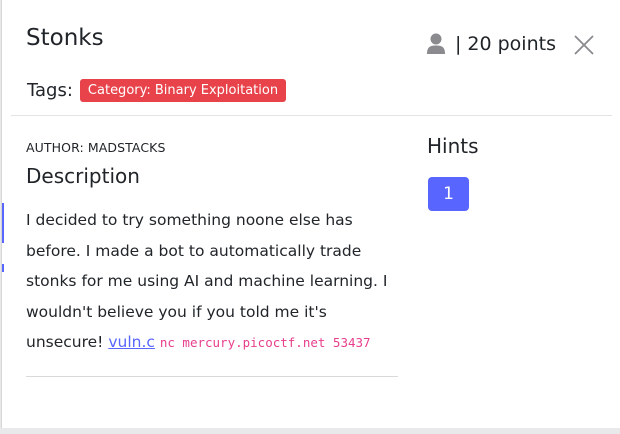 The image size is (620, 434). What do you see at coordinates (3, 268) in the screenshot?
I see `left-accent-bar-small` at bounding box center [3, 268].